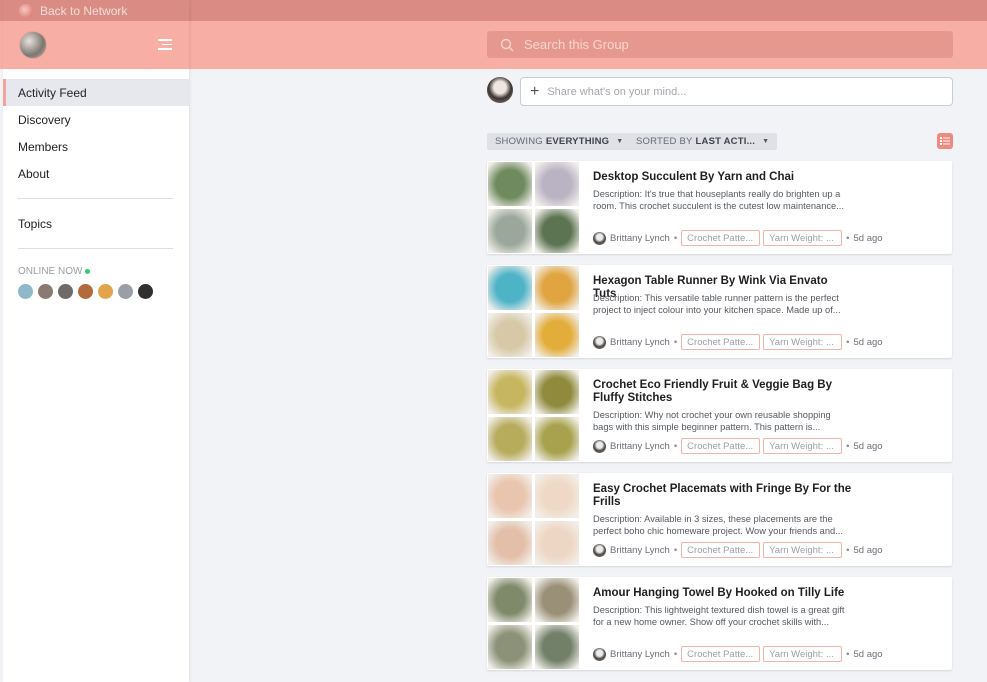  Describe the element at coordinates (165, 45) in the screenshot. I see `menu-icon` at that location.